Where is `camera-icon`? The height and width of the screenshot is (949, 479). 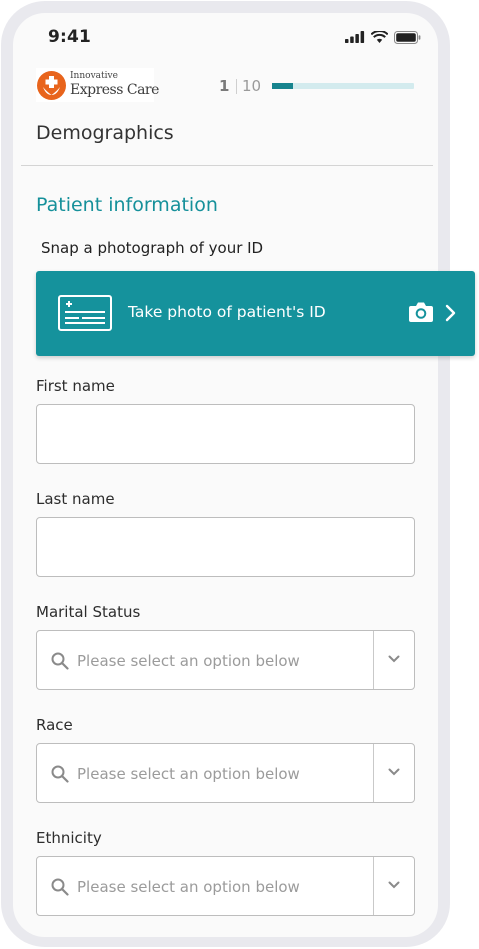
camera-icon is located at coordinates (421, 312).